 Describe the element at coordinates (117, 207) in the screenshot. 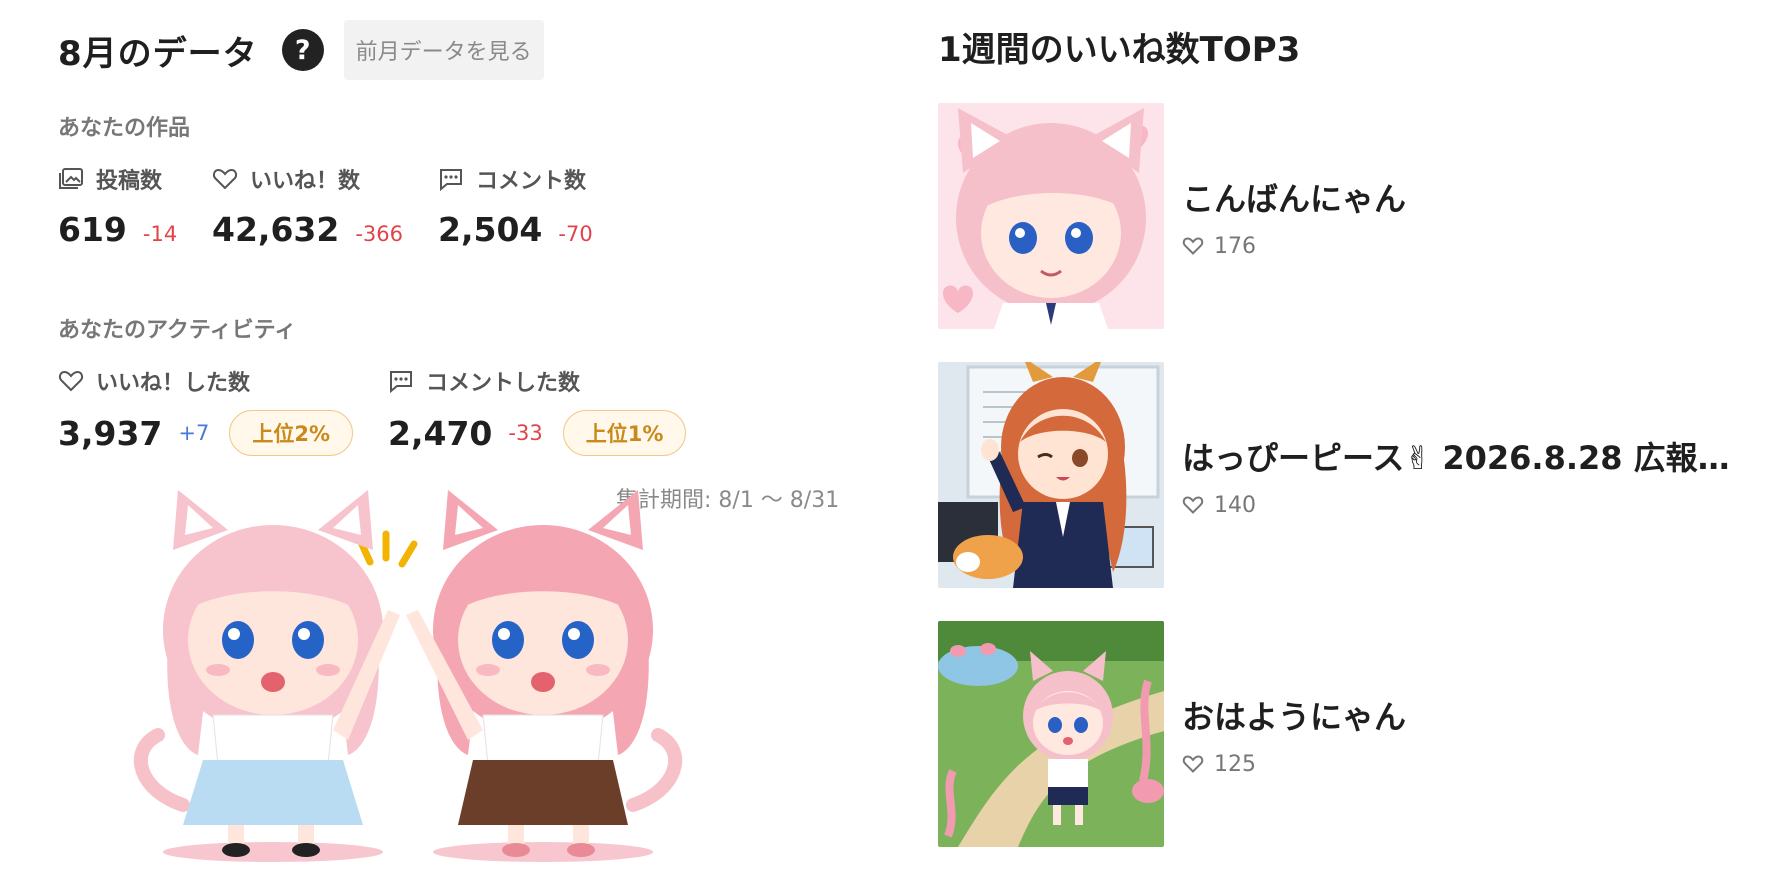

I see `posts-stat: 投稿数 619 -14` at that location.